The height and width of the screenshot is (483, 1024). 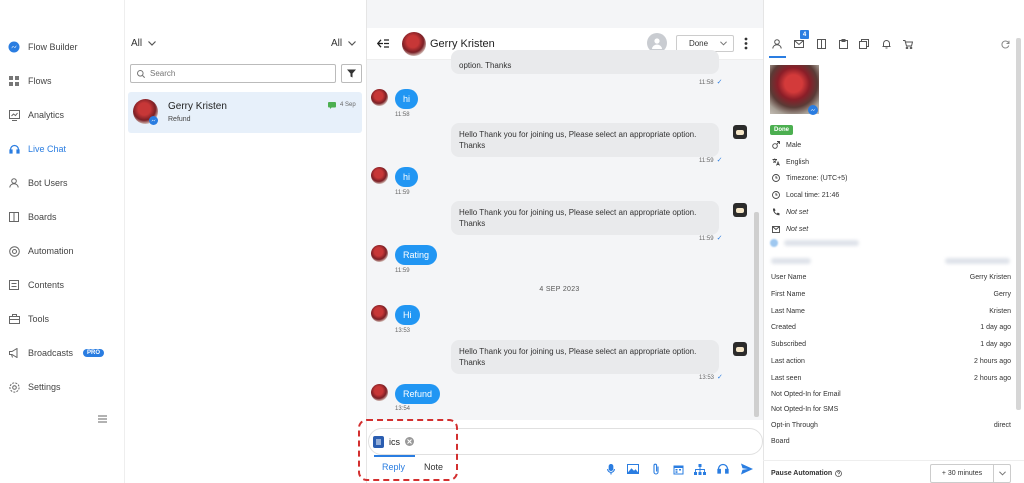 What do you see at coordinates (777, 57) in the screenshot?
I see `active-tab-underline` at bounding box center [777, 57].